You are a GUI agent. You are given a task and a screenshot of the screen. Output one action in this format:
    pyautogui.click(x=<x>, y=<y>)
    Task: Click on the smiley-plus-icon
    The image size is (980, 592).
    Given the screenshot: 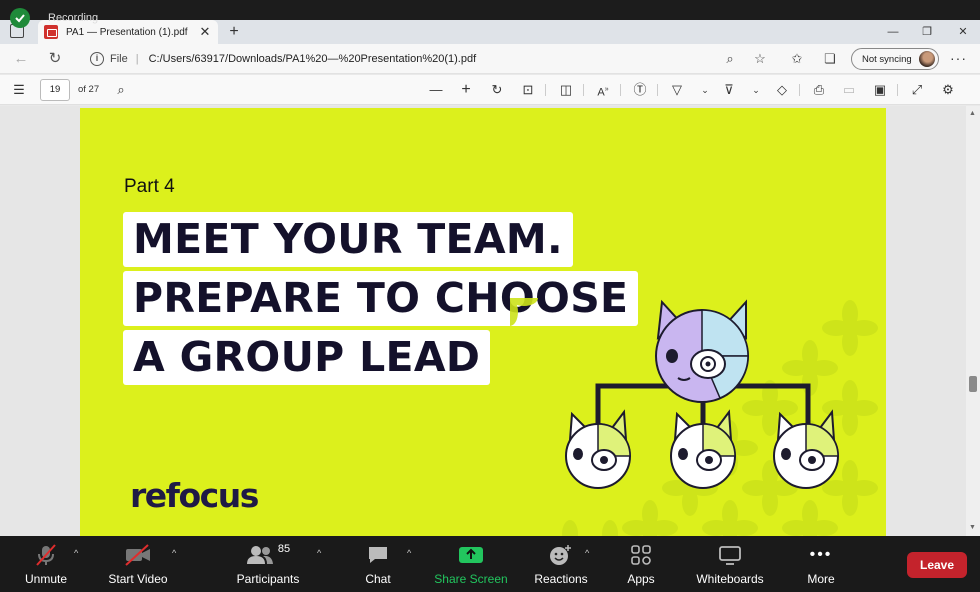 What is the action you would take?
    pyautogui.click(x=561, y=555)
    